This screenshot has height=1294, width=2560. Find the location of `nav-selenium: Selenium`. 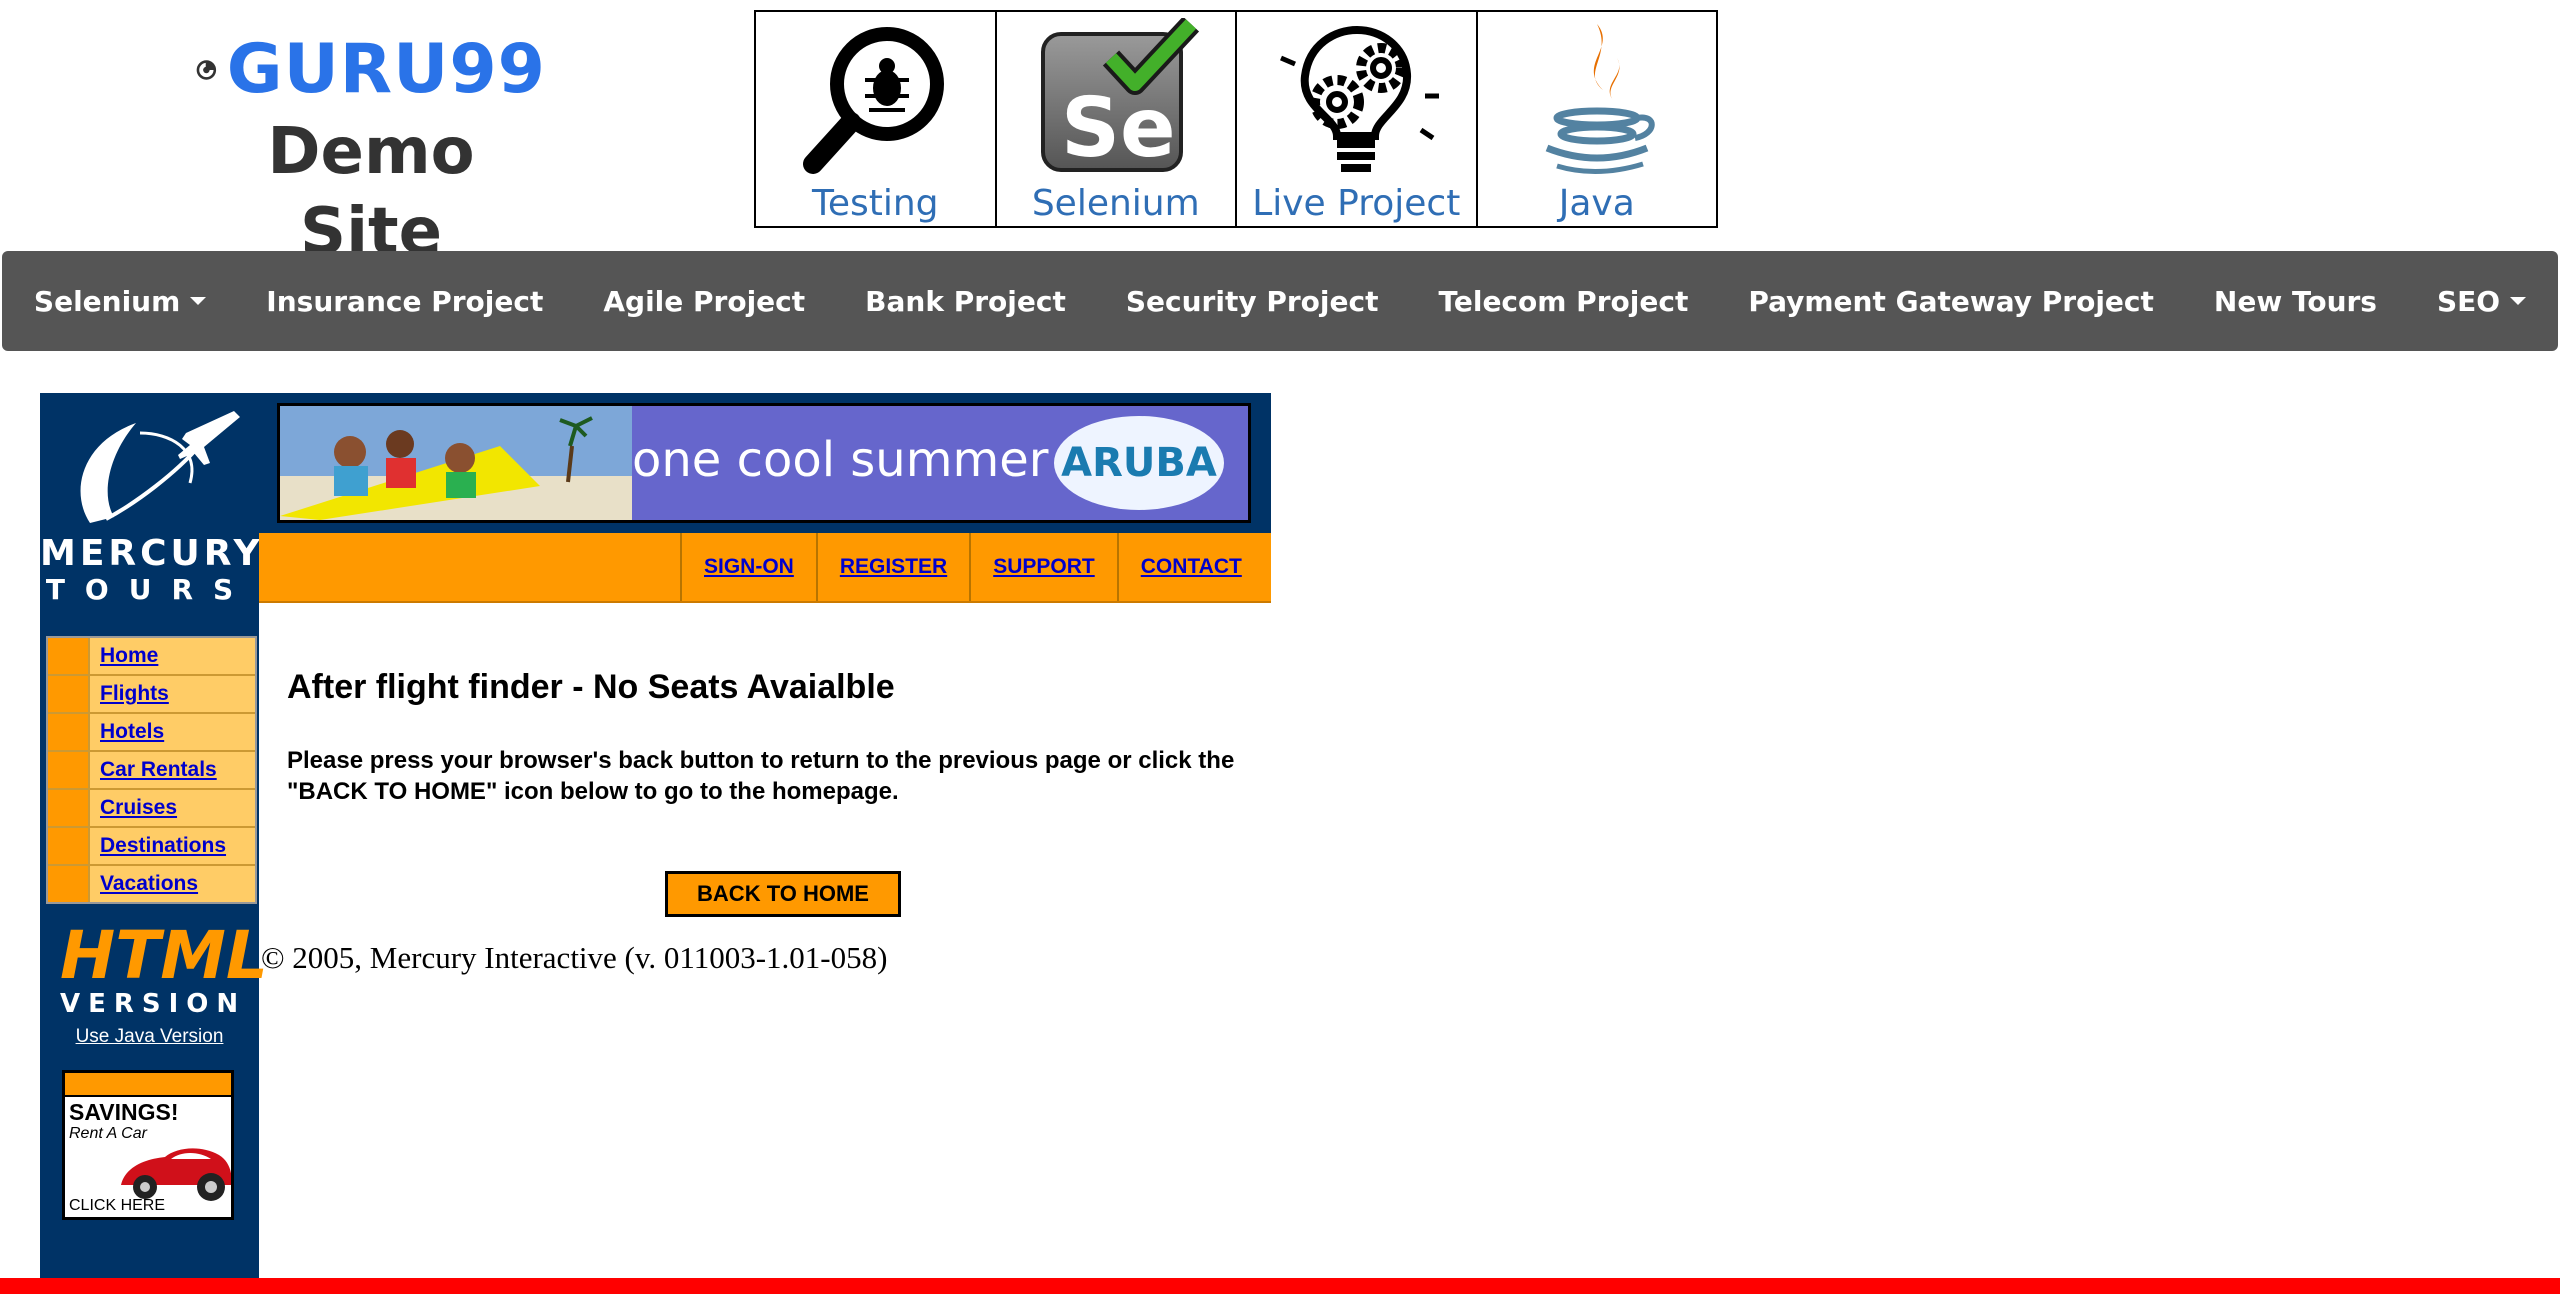

nav-selenium: Selenium is located at coordinates (120, 301).